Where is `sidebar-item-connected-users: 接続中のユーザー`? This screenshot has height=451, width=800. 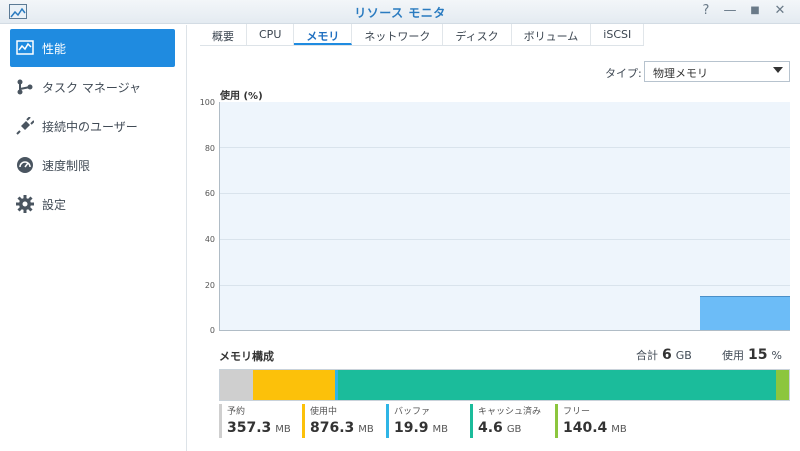
sidebar-item-connected-users: 接続中のユーザー is located at coordinates (92, 126).